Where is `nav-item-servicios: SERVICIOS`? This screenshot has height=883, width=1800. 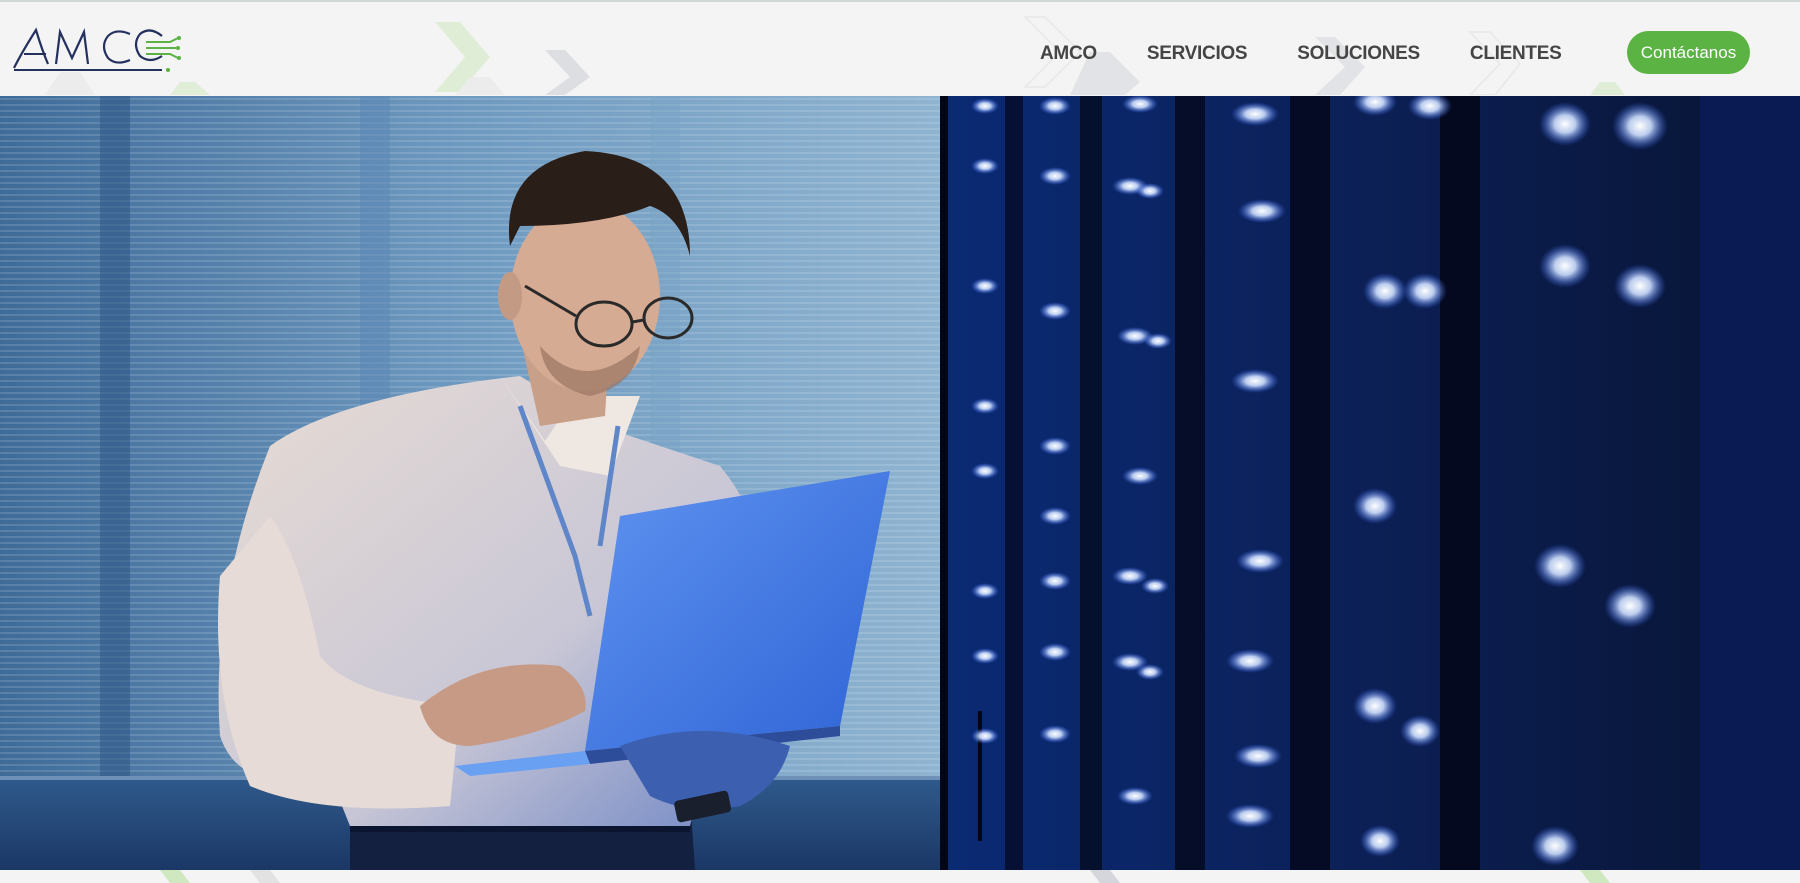 nav-item-servicios: SERVICIOS is located at coordinates (1197, 51).